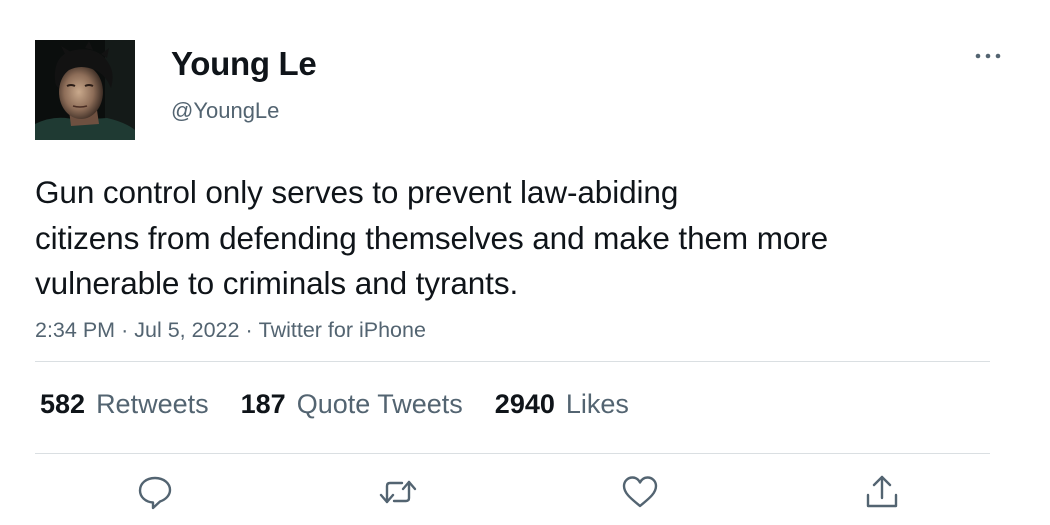 This screenshot has width=1050, height=525. What do you see at coordinates (342, 330) in the screenshot?
I see `tweet-source: Twitter for iPhone` at bounding box center [342, 330].